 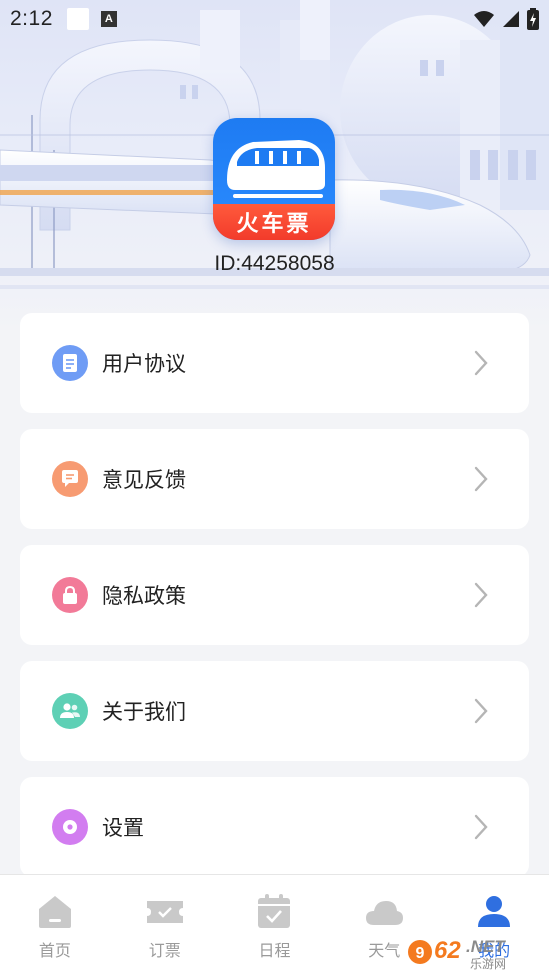 What do you see at coordinates (165, 925) in the screenshot?
I see `nav-item-booking: 订票` at bounding box center [165, 925].